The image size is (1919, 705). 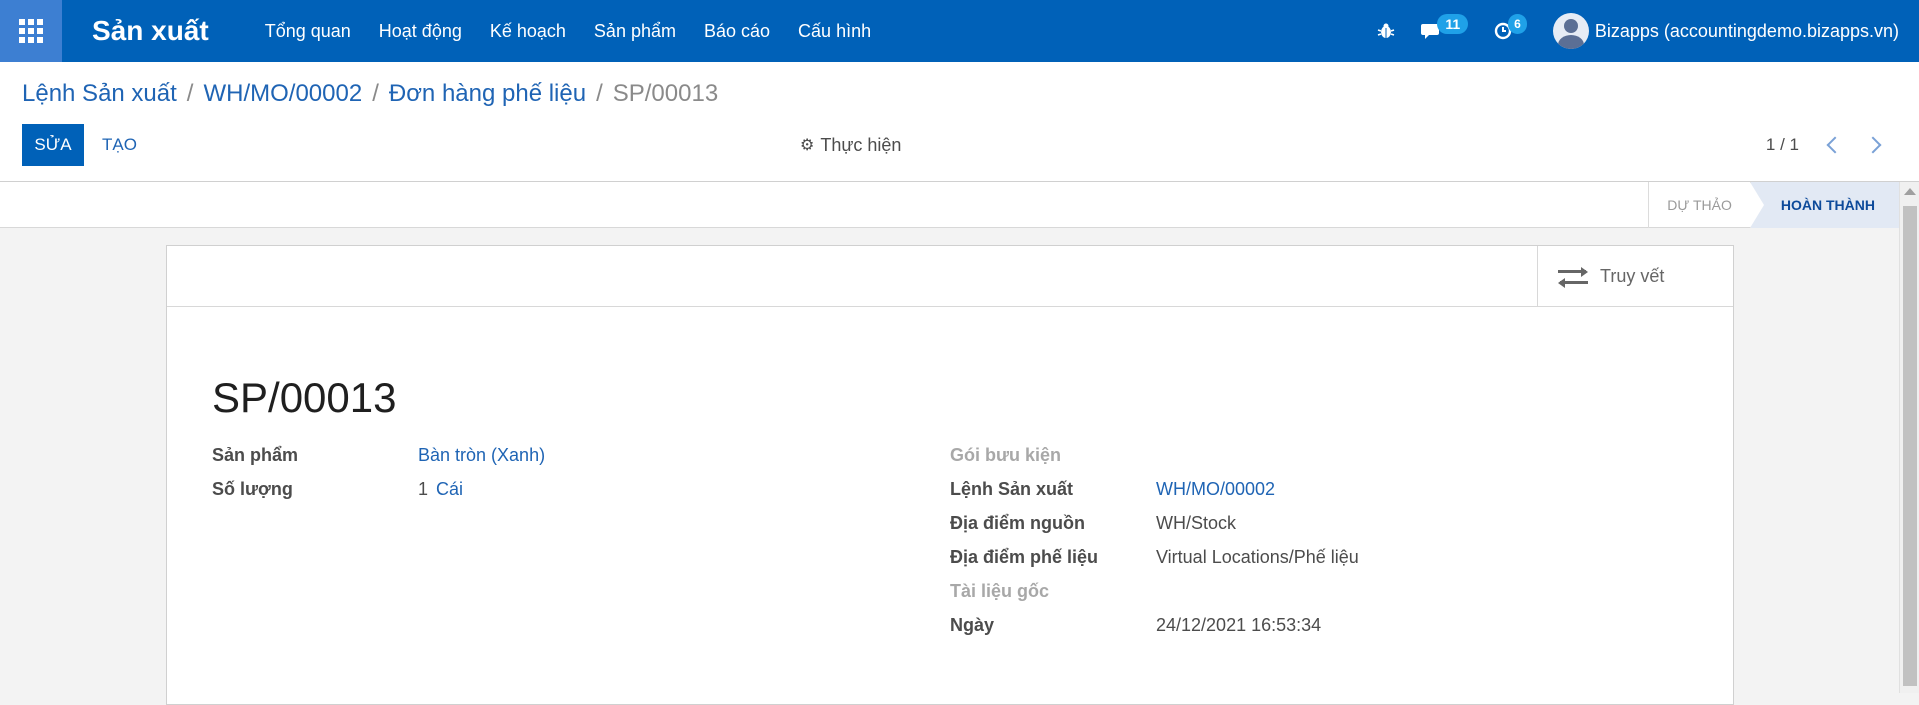 What do you see at coordinates (423, 488) in the screenshot?
I see `quantity-value: 1` at bounding box center [423, 488].